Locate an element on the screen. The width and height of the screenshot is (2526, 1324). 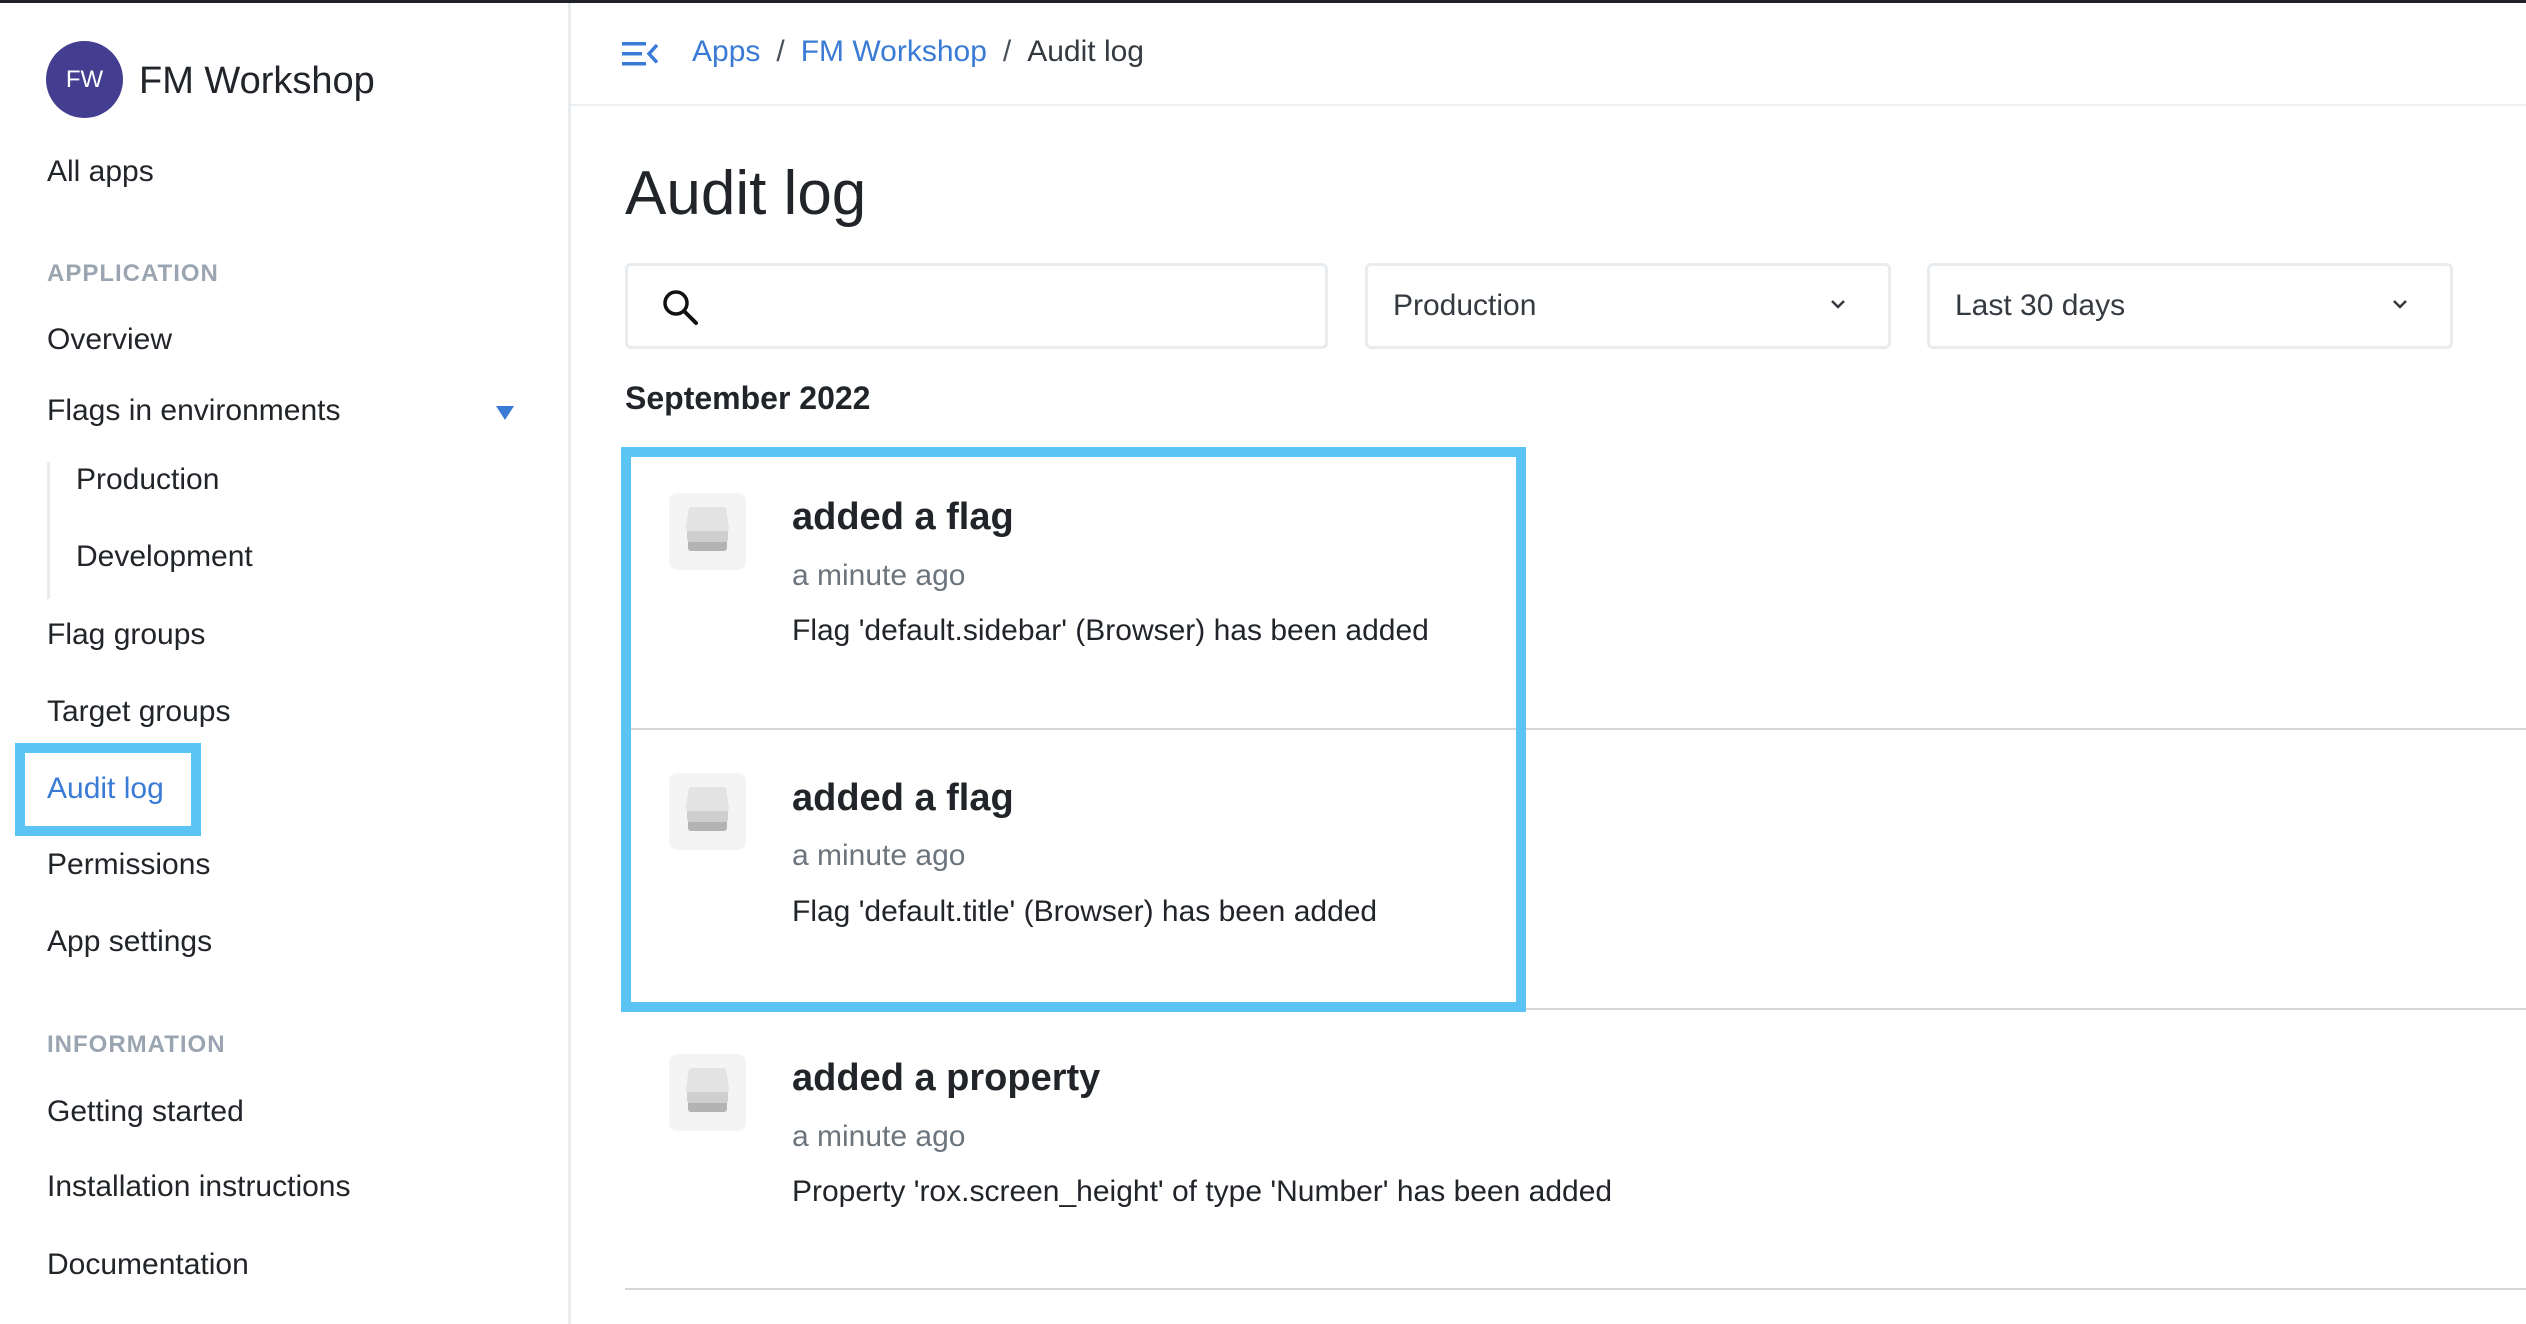
entry-icon-box is located at coordinates (707, 1092).